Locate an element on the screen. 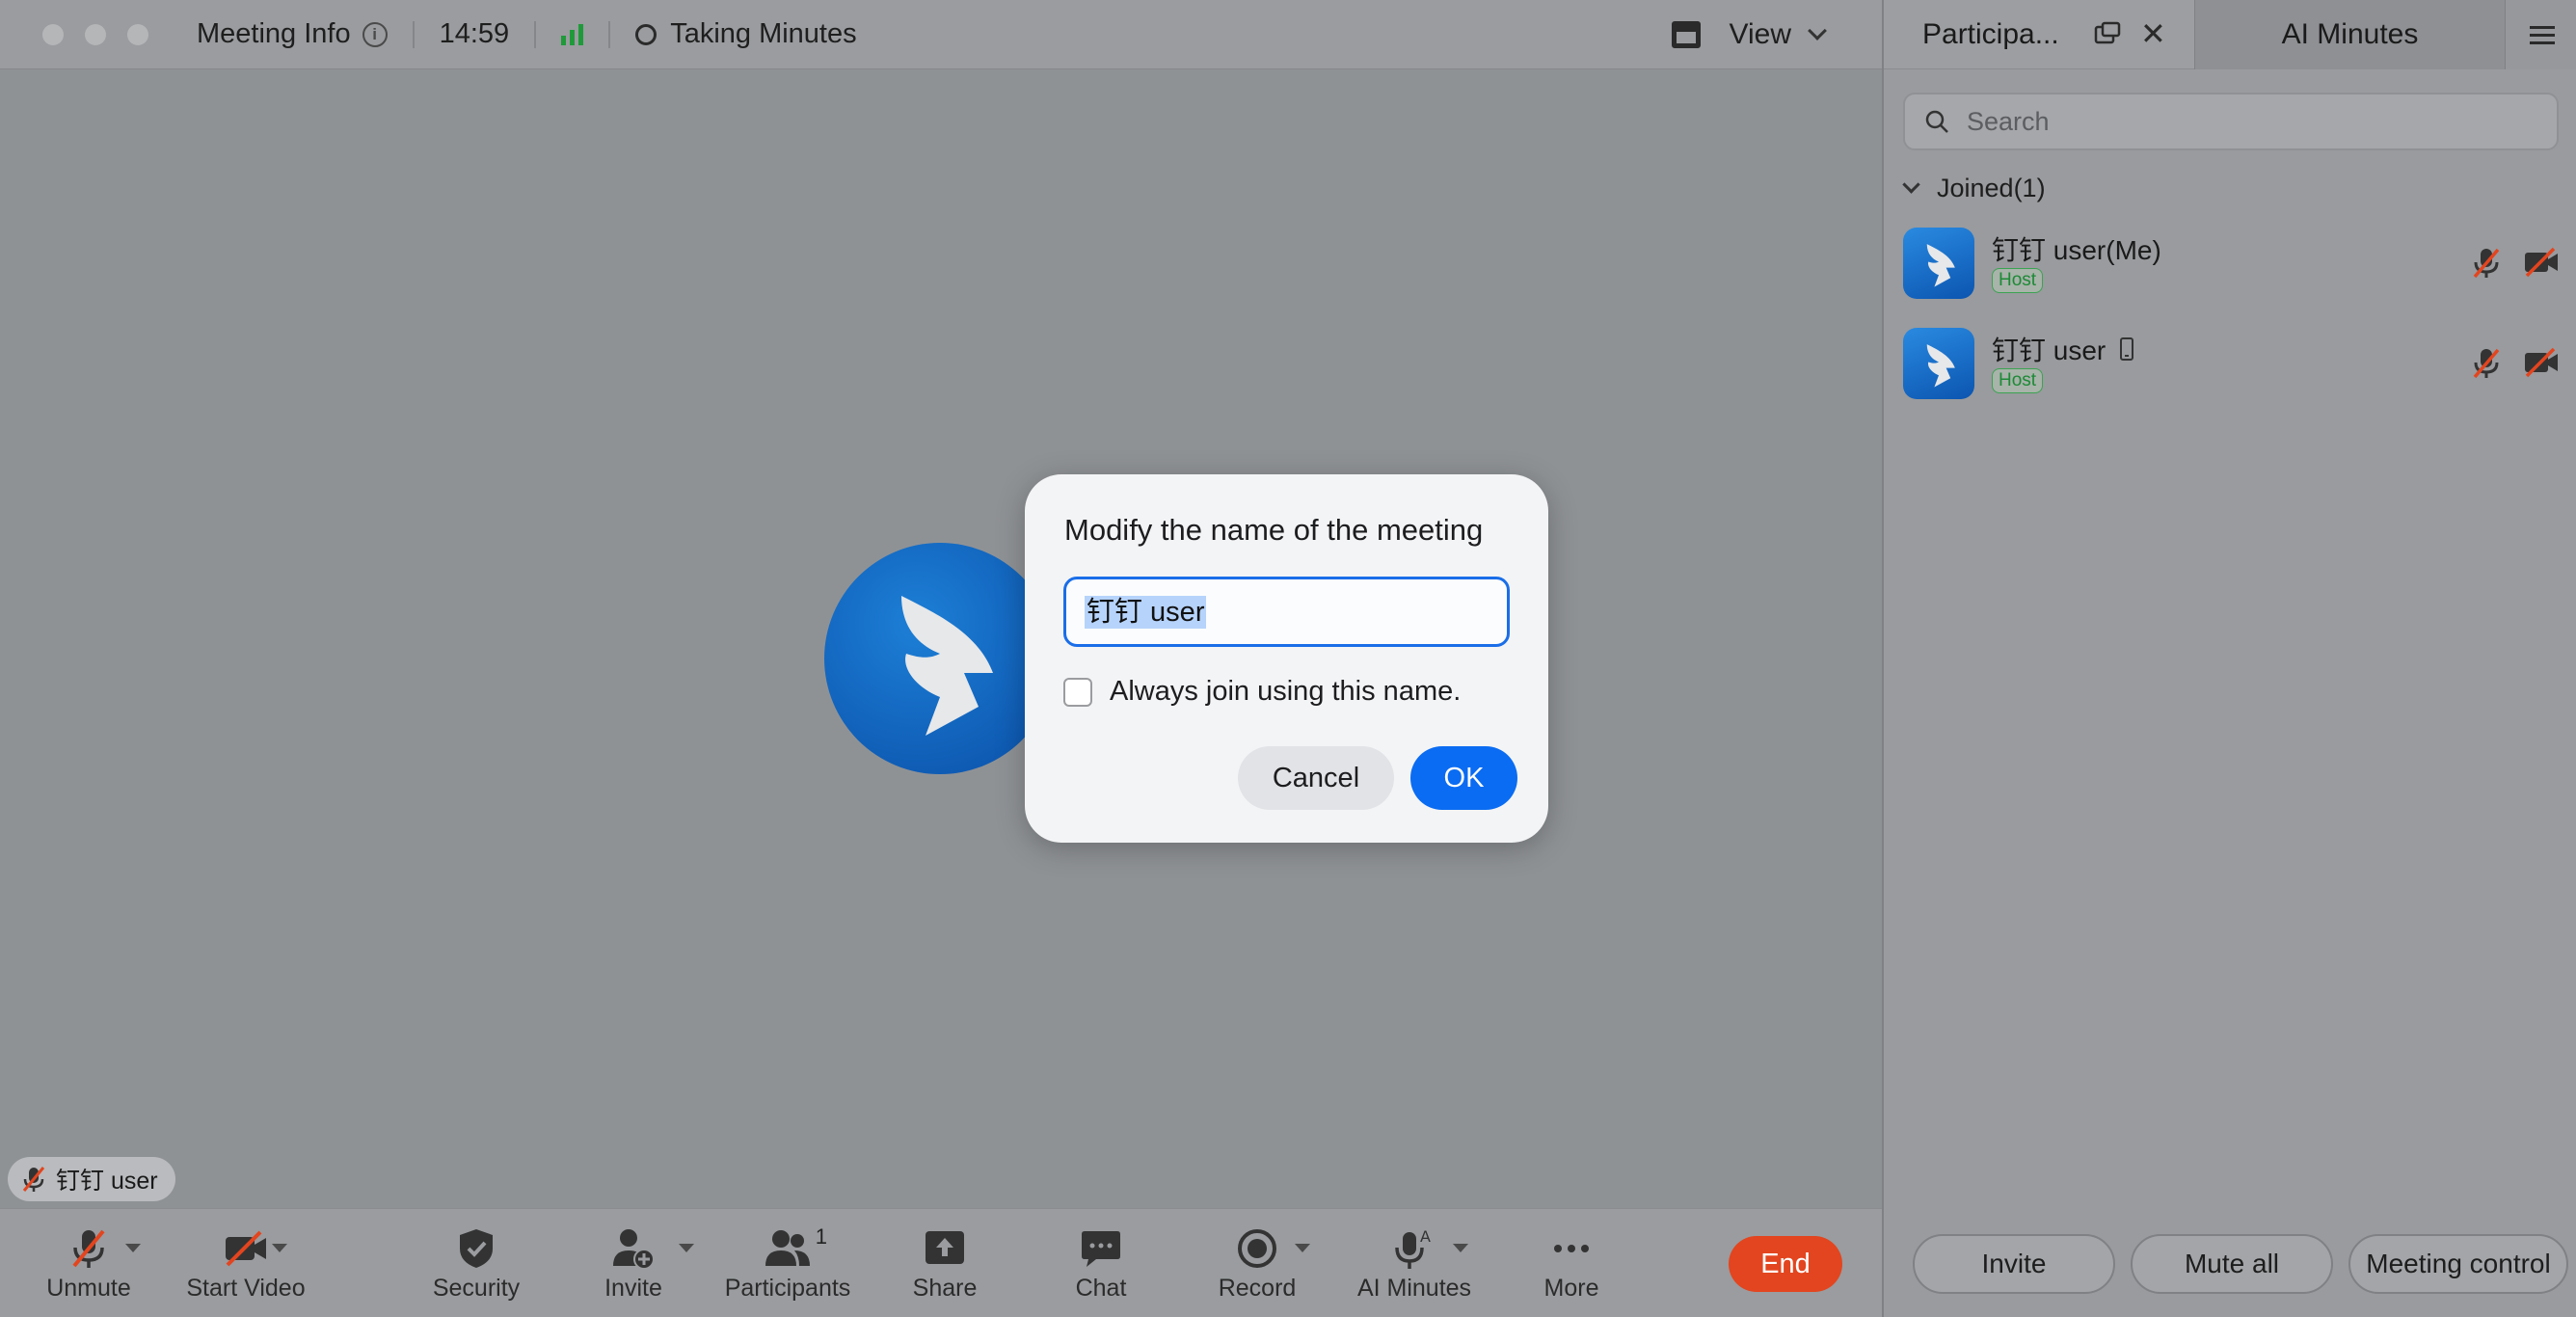 The height and width of the screenshot is (1317, 2576). add-user-icon is located at coordinates (634, 1250).